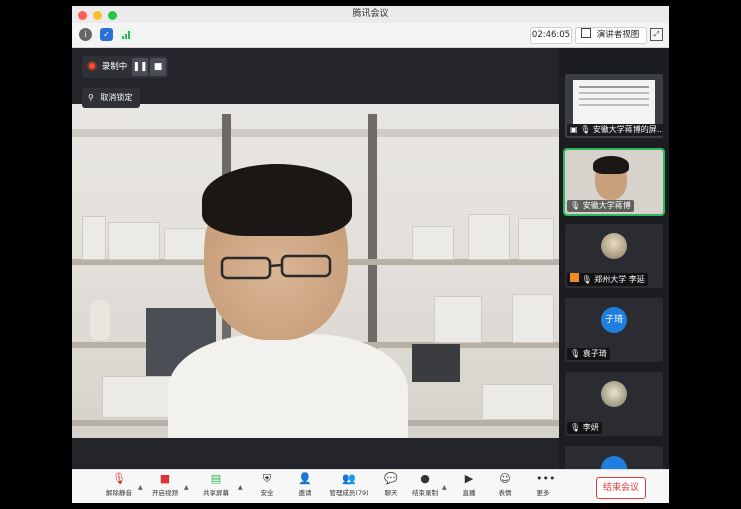 The image size is (741, 509). Describe the element at coordinates (614, 320) in the screenshot. I see `avatar: 子琦` at that location.